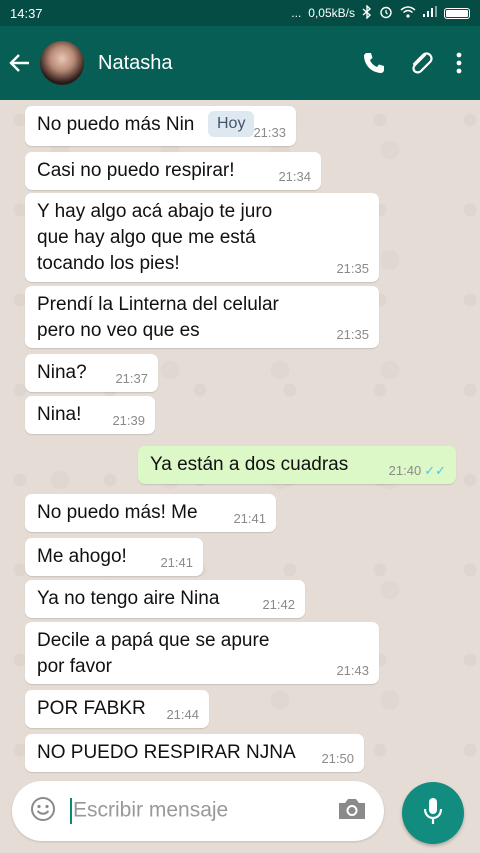  I want to click on status-time: 14:37, so click(26, 13).